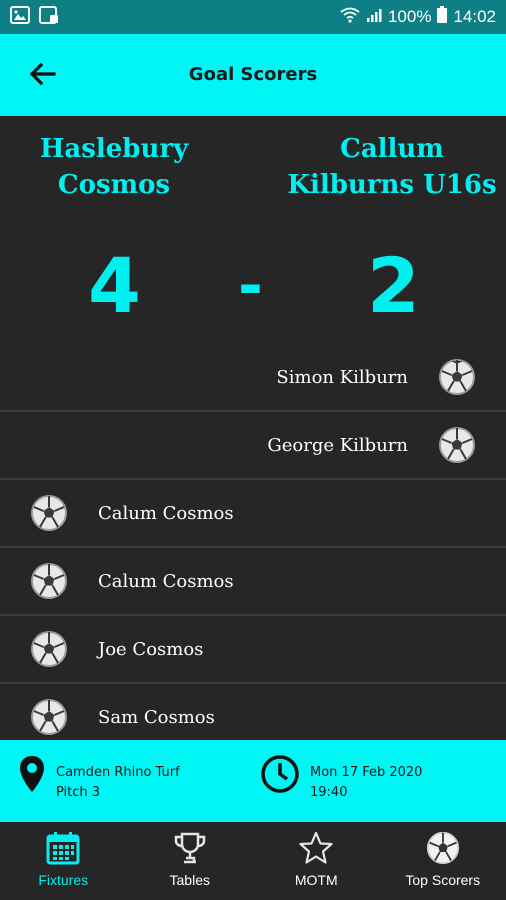 The width and height of the screenshot is (506, 900). What do you see at coordinates (151, 649) in the screenshot?
I see `scorer-name: Joe Cosmos` at bounding box center [151, 649].